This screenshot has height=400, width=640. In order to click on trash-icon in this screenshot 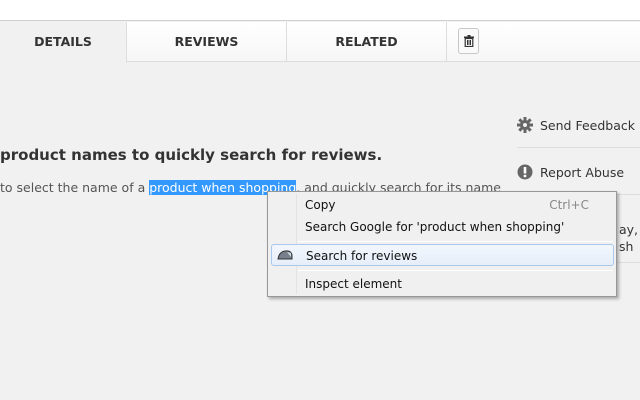, I will do `click(468, 41)`.